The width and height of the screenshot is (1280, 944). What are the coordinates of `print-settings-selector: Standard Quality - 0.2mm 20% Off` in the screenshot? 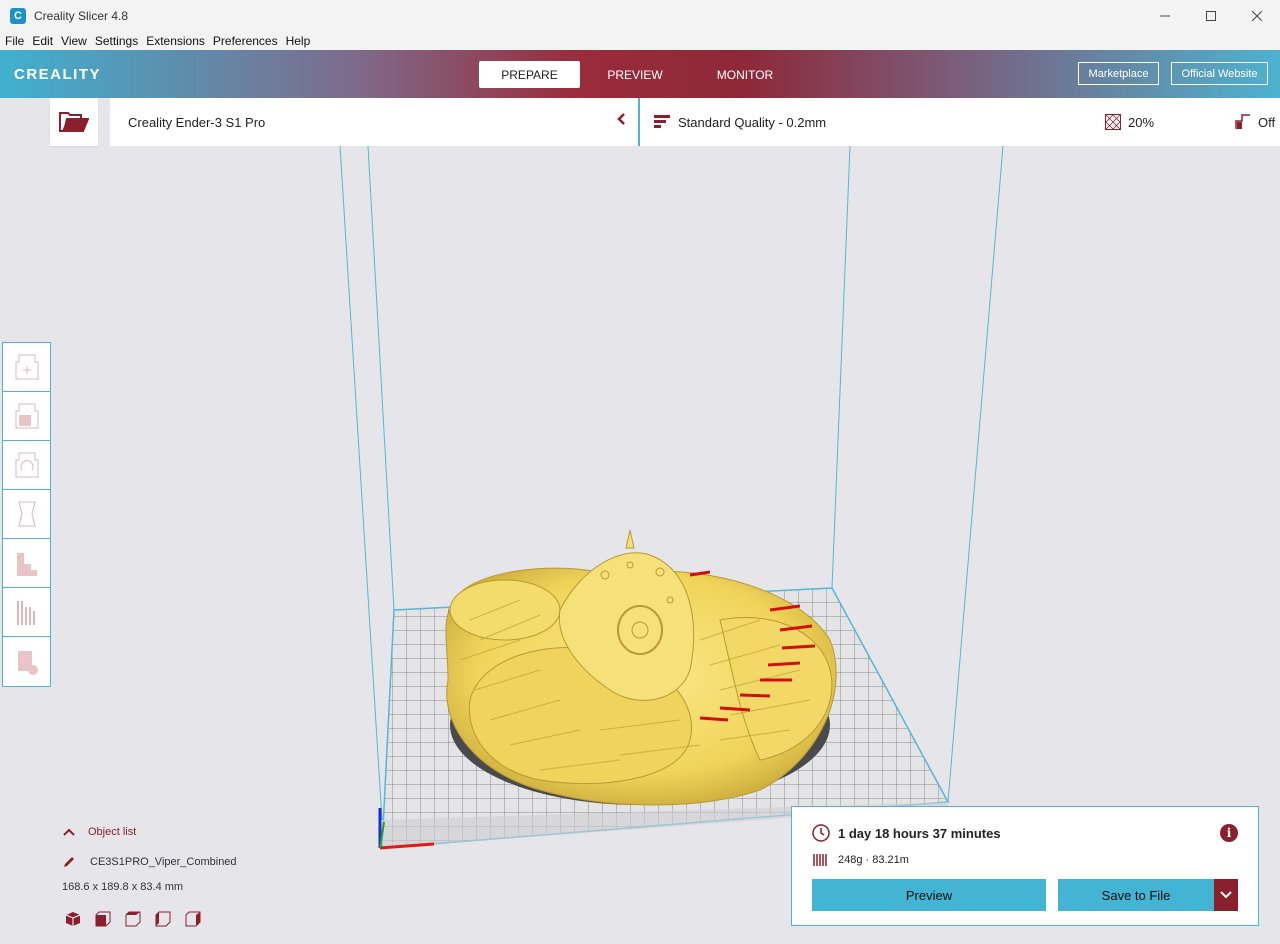 It's located at (960, 122).